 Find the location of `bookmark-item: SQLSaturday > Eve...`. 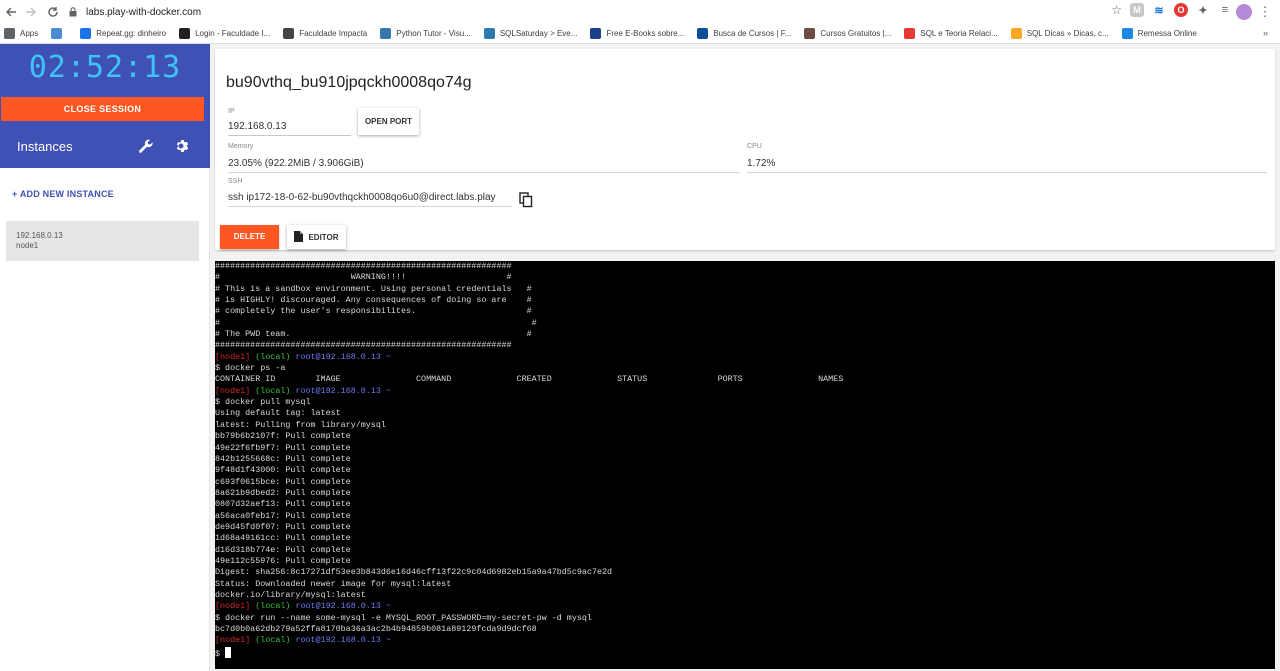

bookmark-item: SQLSaturday > Eve... is located at coordinates (530, 33).